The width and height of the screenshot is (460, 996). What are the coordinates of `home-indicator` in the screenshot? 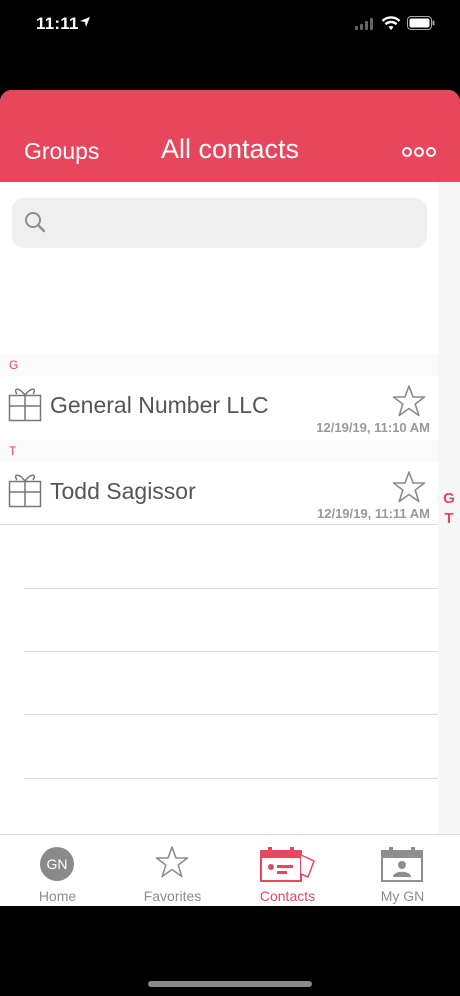 It's located at (230, 984).